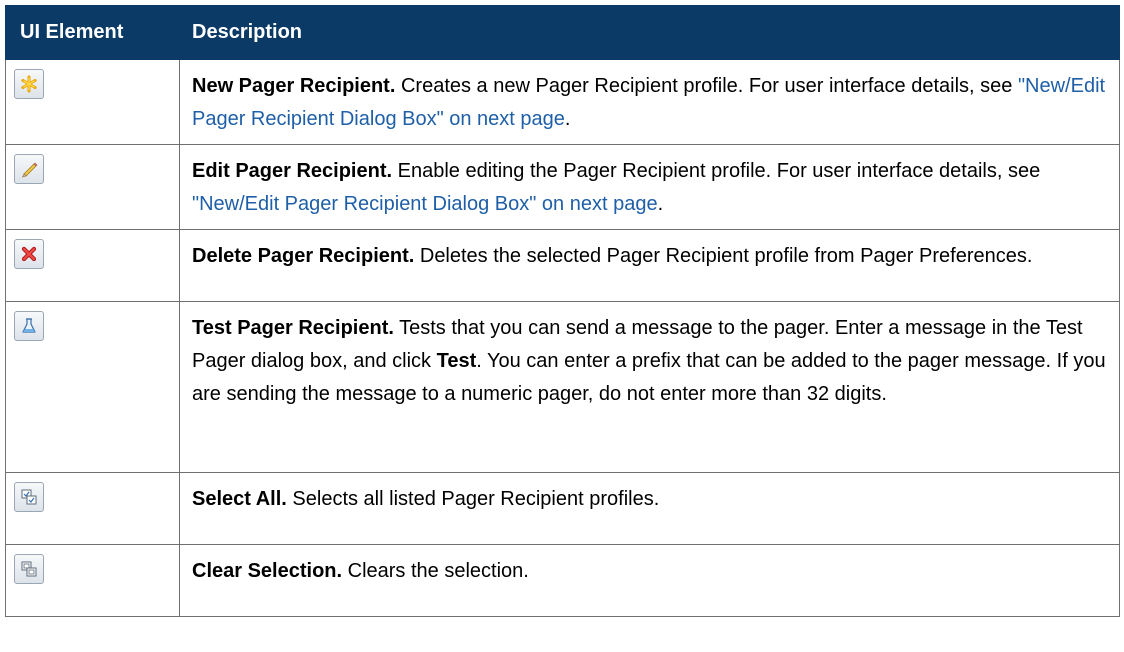 This screenshot has height=652, width=1124. What do you see at coordinates (649, 32) in the screenshot?
I see `header-description: Description` at bounding box center [649, 32].